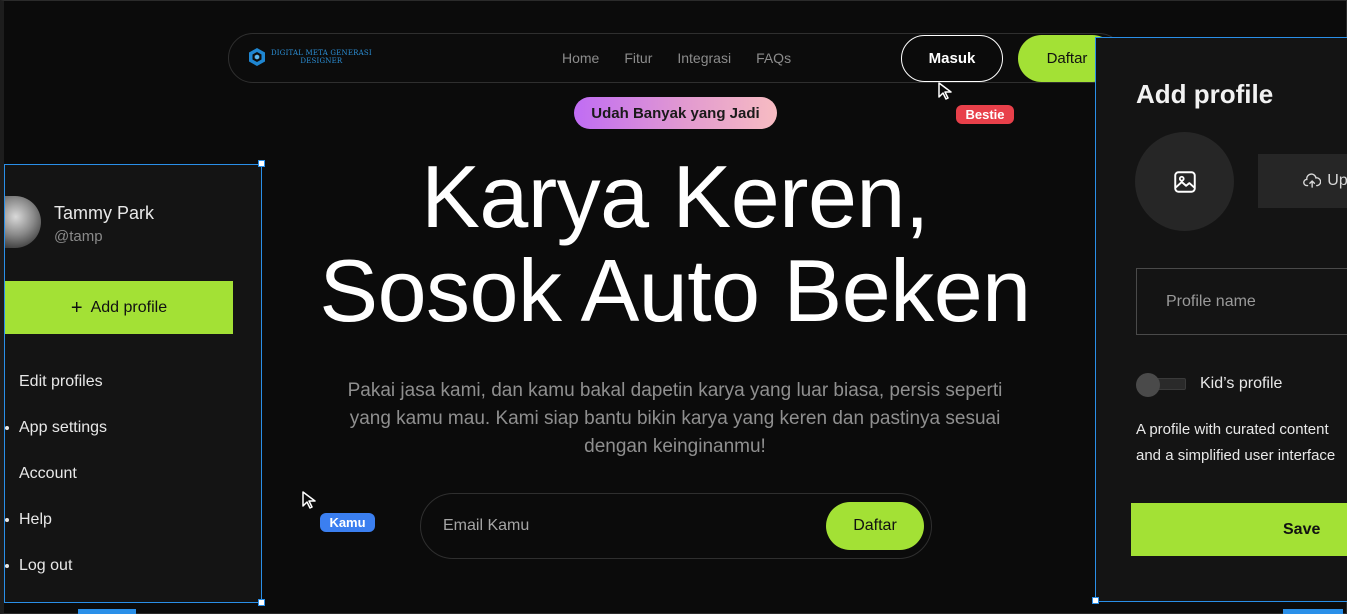  What do you see at coordinates (23, 222) in the screenshot?
I see `avatar` at bounding box center [23, 222].